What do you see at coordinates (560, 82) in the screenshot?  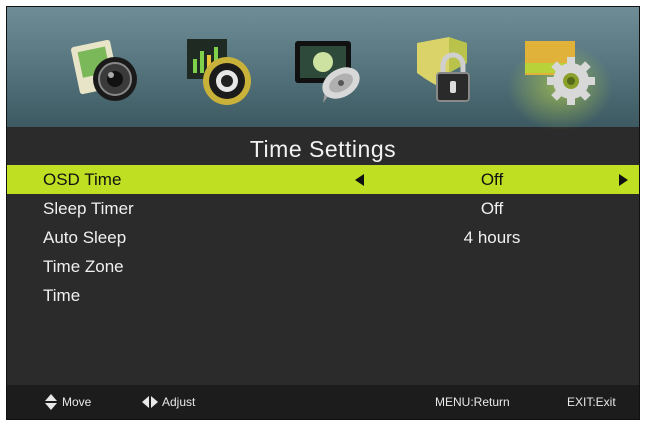 I see `setup-icon` at bounding box center [560, 82].